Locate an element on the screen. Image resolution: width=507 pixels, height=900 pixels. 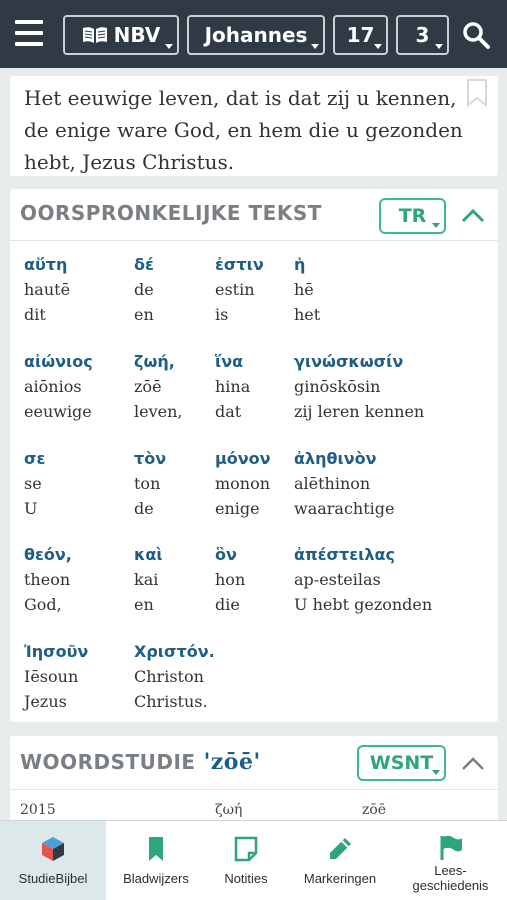
nav-leesgeschiedenis: Lees-geschiedenis is located at coordinates (450, 860).